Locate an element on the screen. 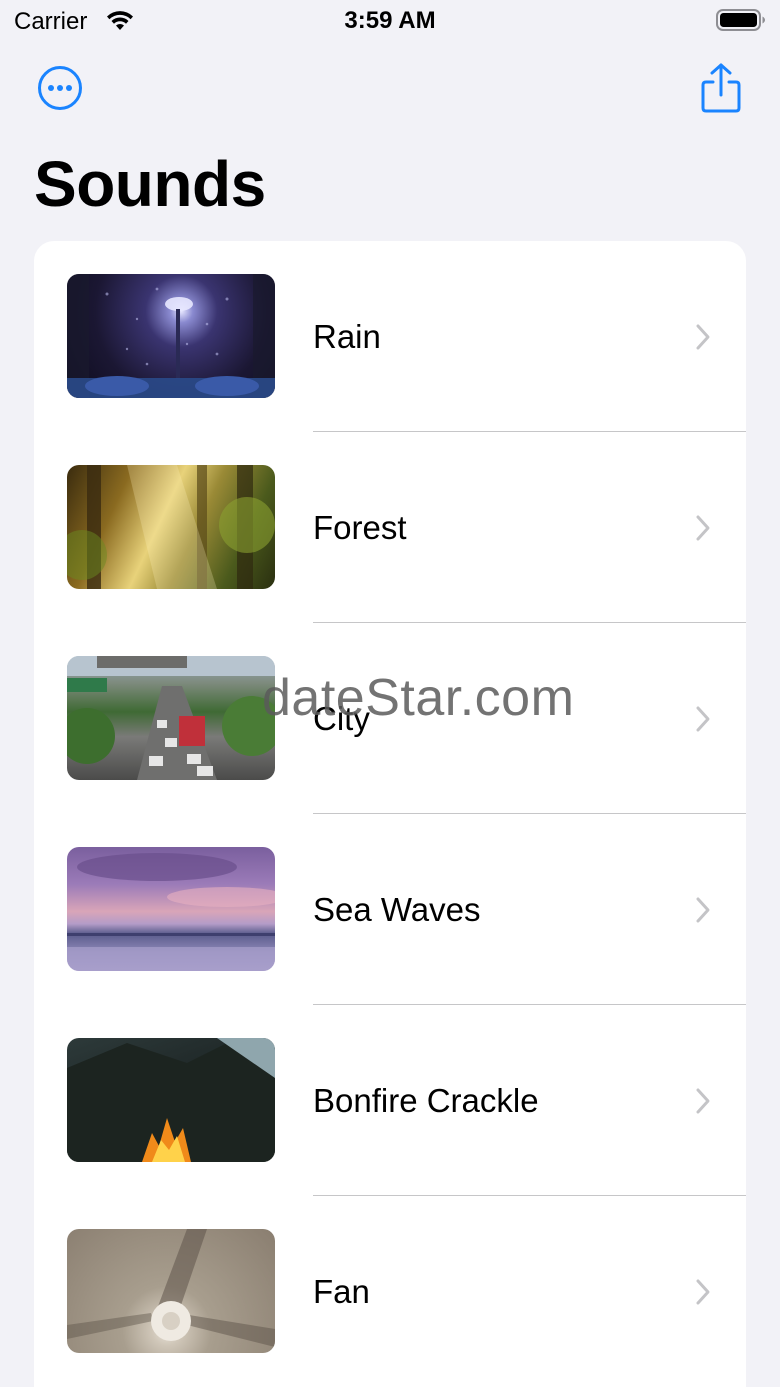  list-item-sea-waves: Sea Waves is located at coordinates (390, 909).